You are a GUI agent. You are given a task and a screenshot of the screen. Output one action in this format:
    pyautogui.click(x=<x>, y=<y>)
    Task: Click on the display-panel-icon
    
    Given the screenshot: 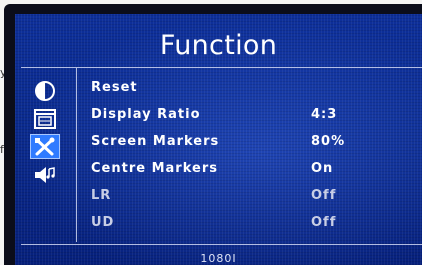 What is the action you would take?
    pyautogui.click(x=45, y=118)
    